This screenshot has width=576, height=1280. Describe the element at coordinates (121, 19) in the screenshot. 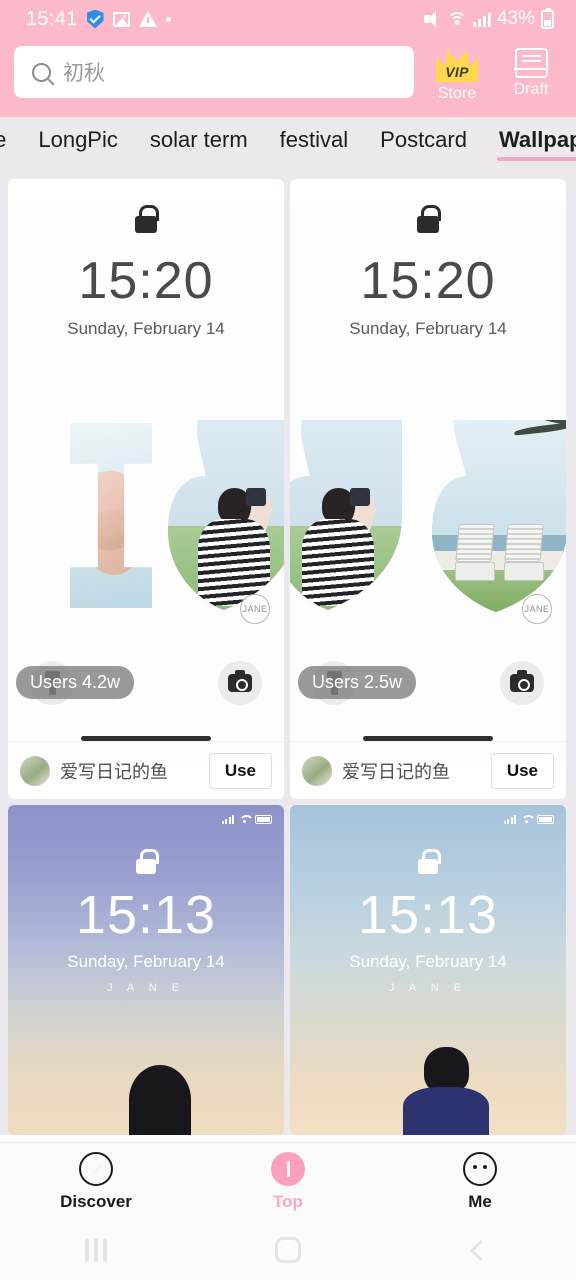

I see `image-icon` at that location.